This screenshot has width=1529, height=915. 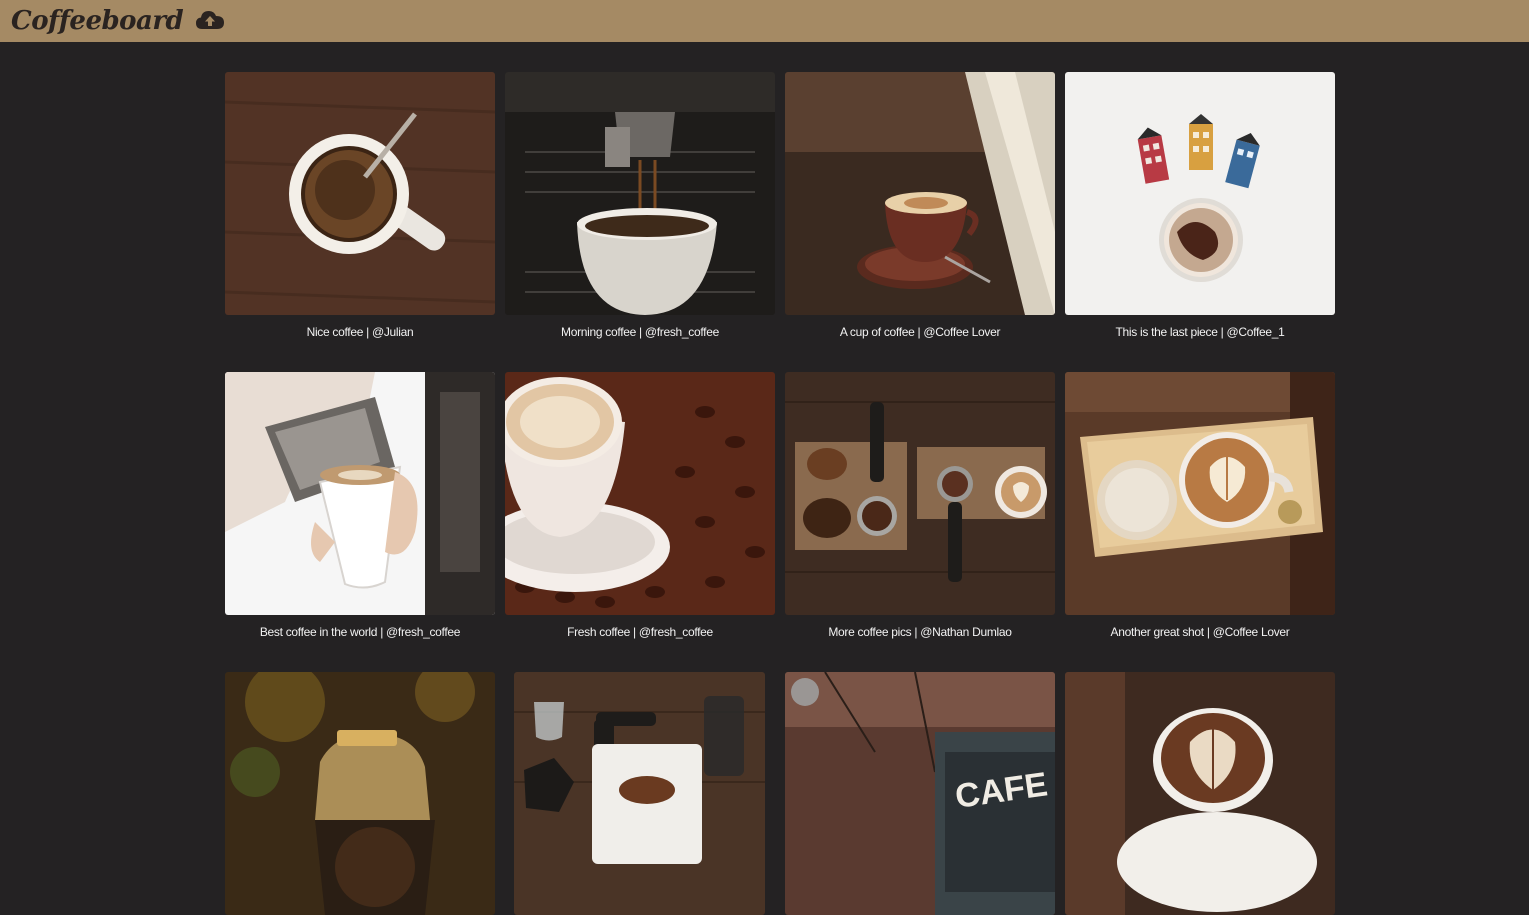 I want to click on post-card: Another great shot | @Coffee Lover, so click(x=1200, y=506).